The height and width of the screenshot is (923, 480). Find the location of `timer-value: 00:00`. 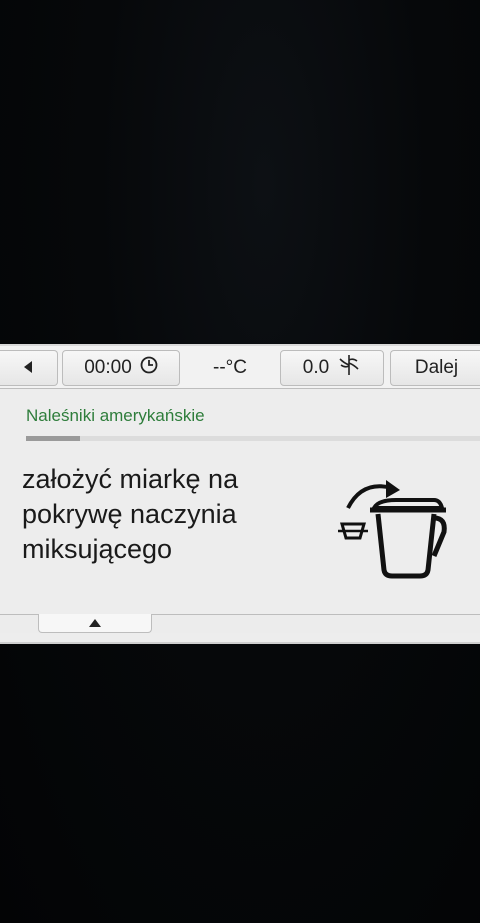

timer-value: 00:00 is located at coordinates (108, 367).